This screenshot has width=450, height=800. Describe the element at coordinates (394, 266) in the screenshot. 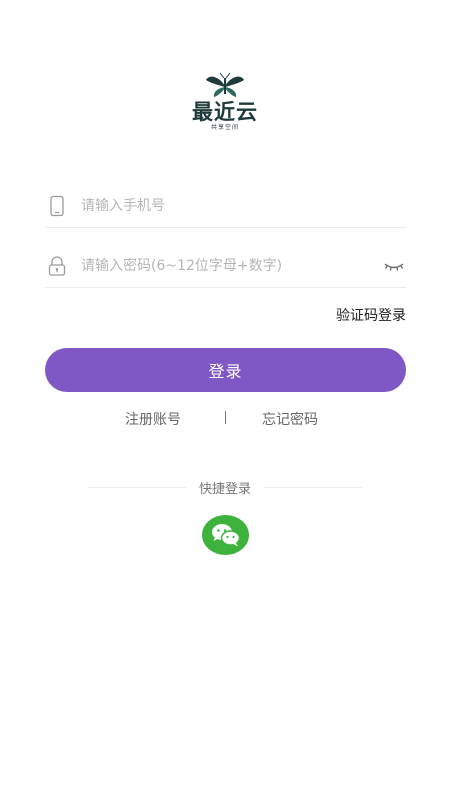

I see `eye-closed-icon` at that location.